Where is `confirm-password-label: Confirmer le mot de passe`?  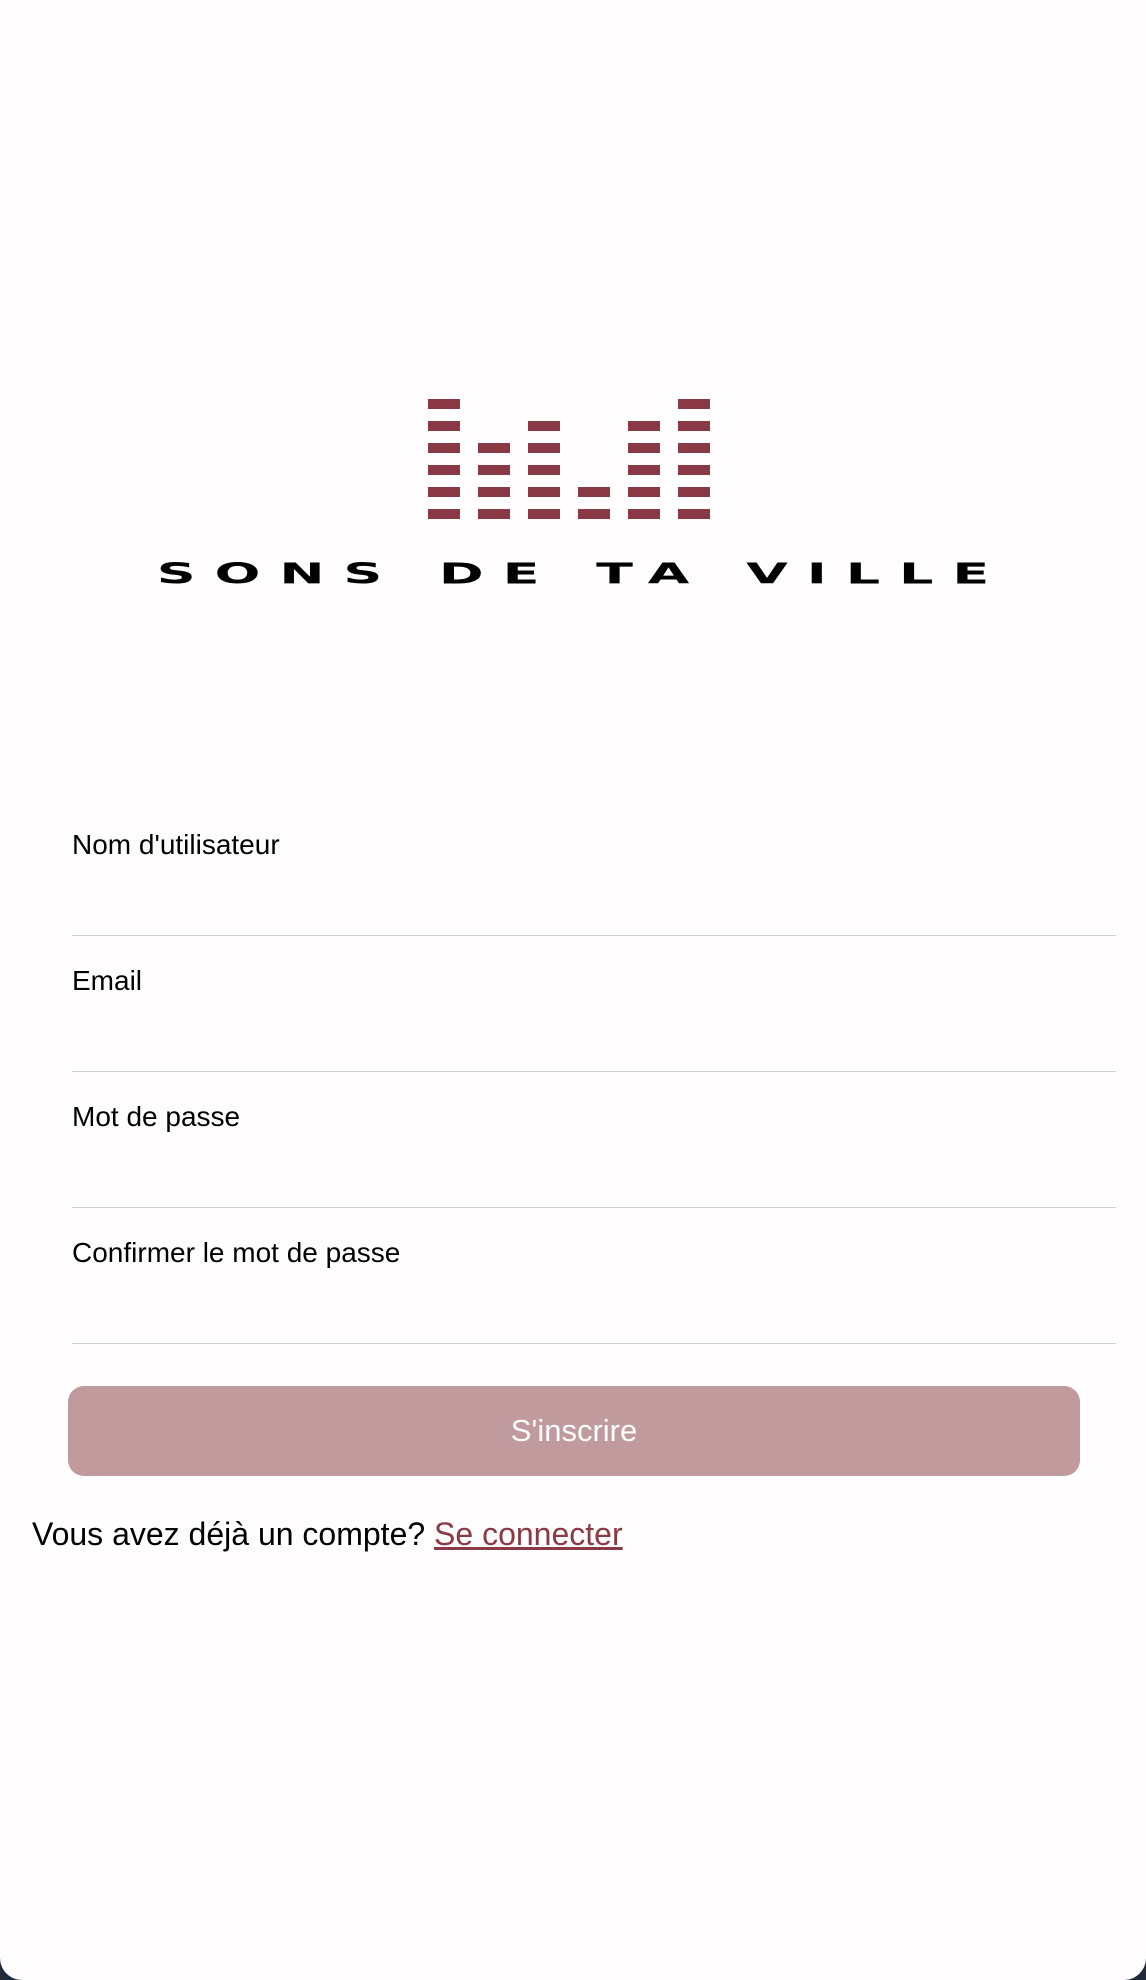
confirm-password-label: Confirmer le mot de passe is located at coordinates (236, 1252).